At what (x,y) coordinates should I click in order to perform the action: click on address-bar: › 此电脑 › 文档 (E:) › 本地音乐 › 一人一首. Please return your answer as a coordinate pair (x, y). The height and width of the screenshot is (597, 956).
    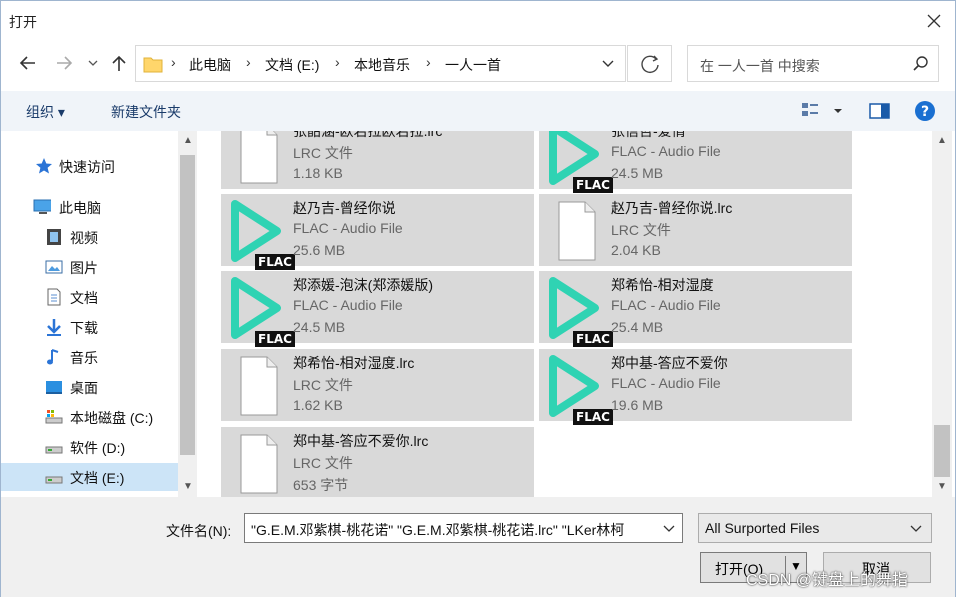
    Looking at the image, I should click on (380, 63).